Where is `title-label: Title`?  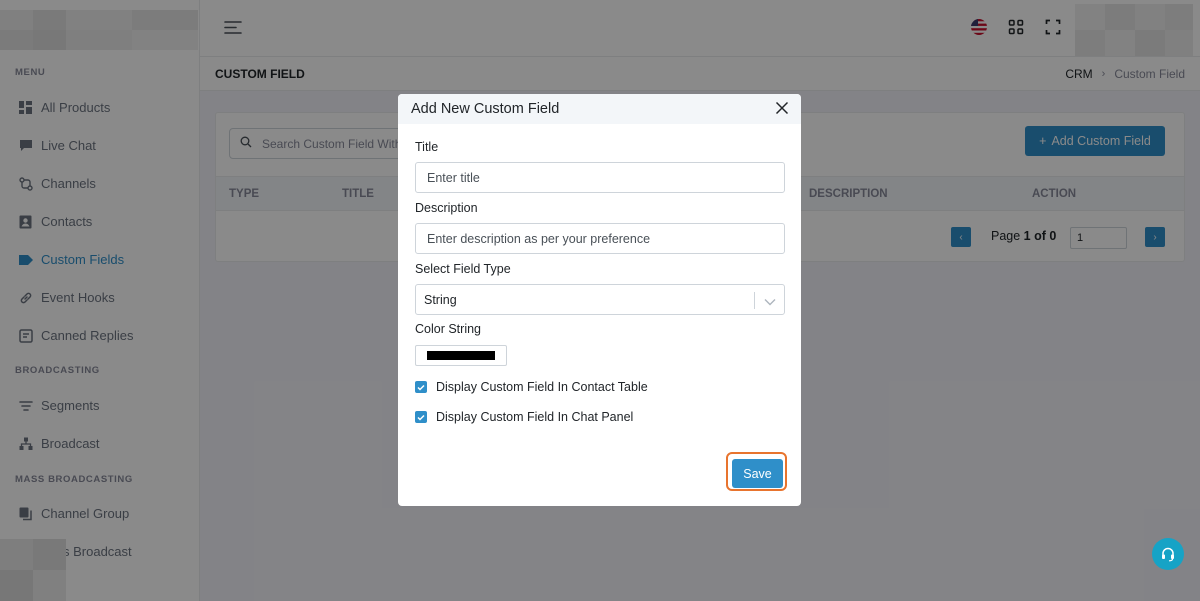
title-label: Title is located at coordinates (427, 147).